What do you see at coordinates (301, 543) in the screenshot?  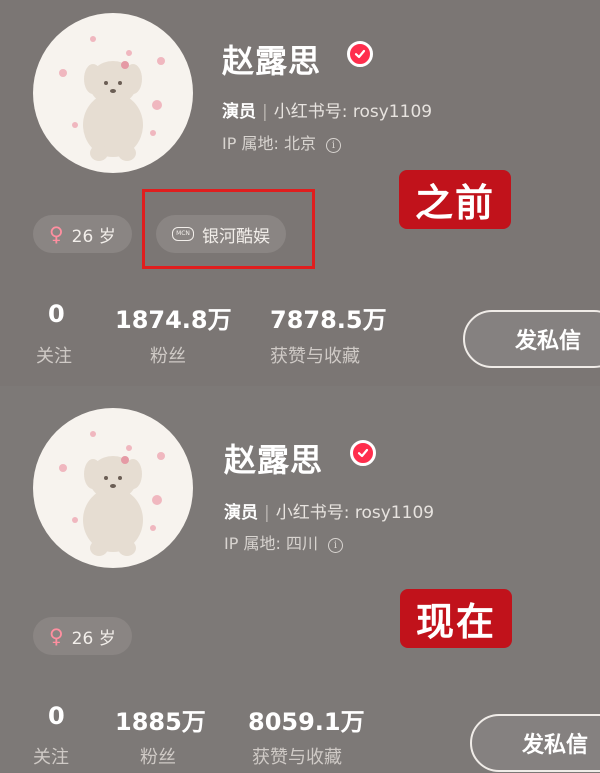 I see `ip-value: 四川` at bounding box center [301, 543].